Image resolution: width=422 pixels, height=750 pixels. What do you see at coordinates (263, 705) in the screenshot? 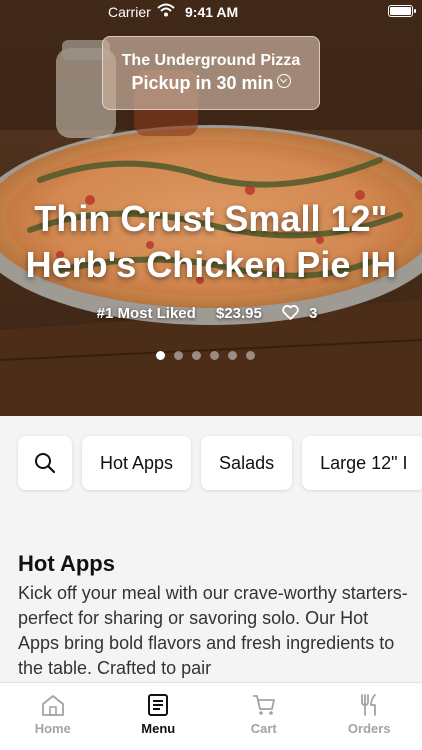
I see `cart-icon` at bounding box center [263, 705].